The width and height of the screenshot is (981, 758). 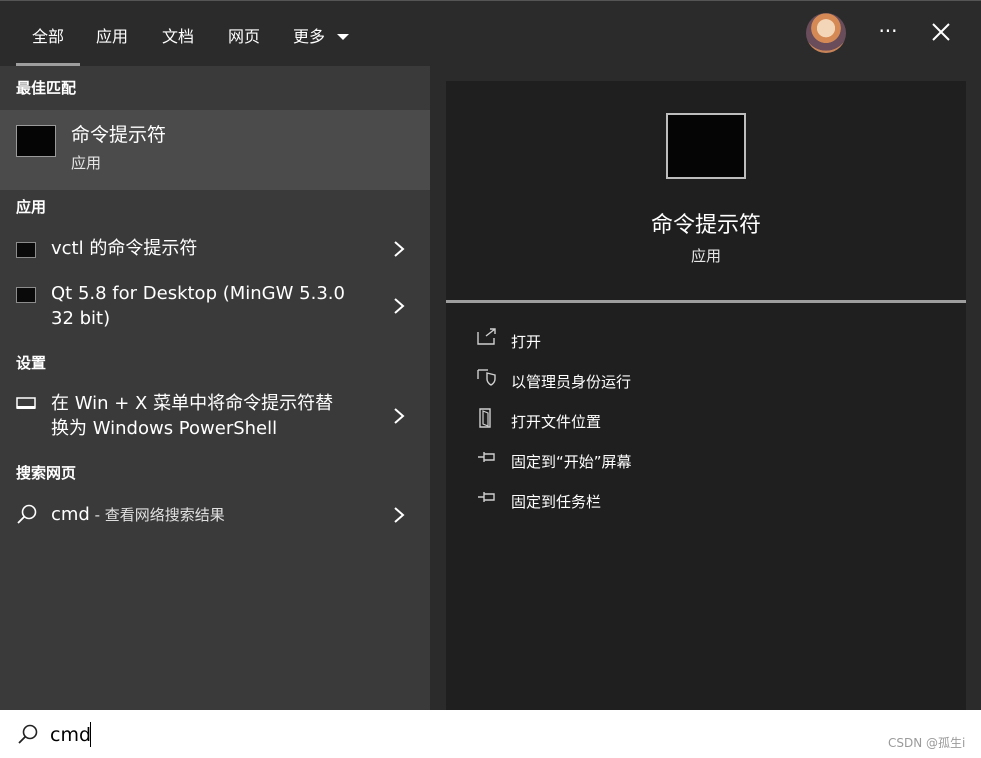 I want to click on action-open-file-location: 打开文件位置, so click(x=676, y=420).